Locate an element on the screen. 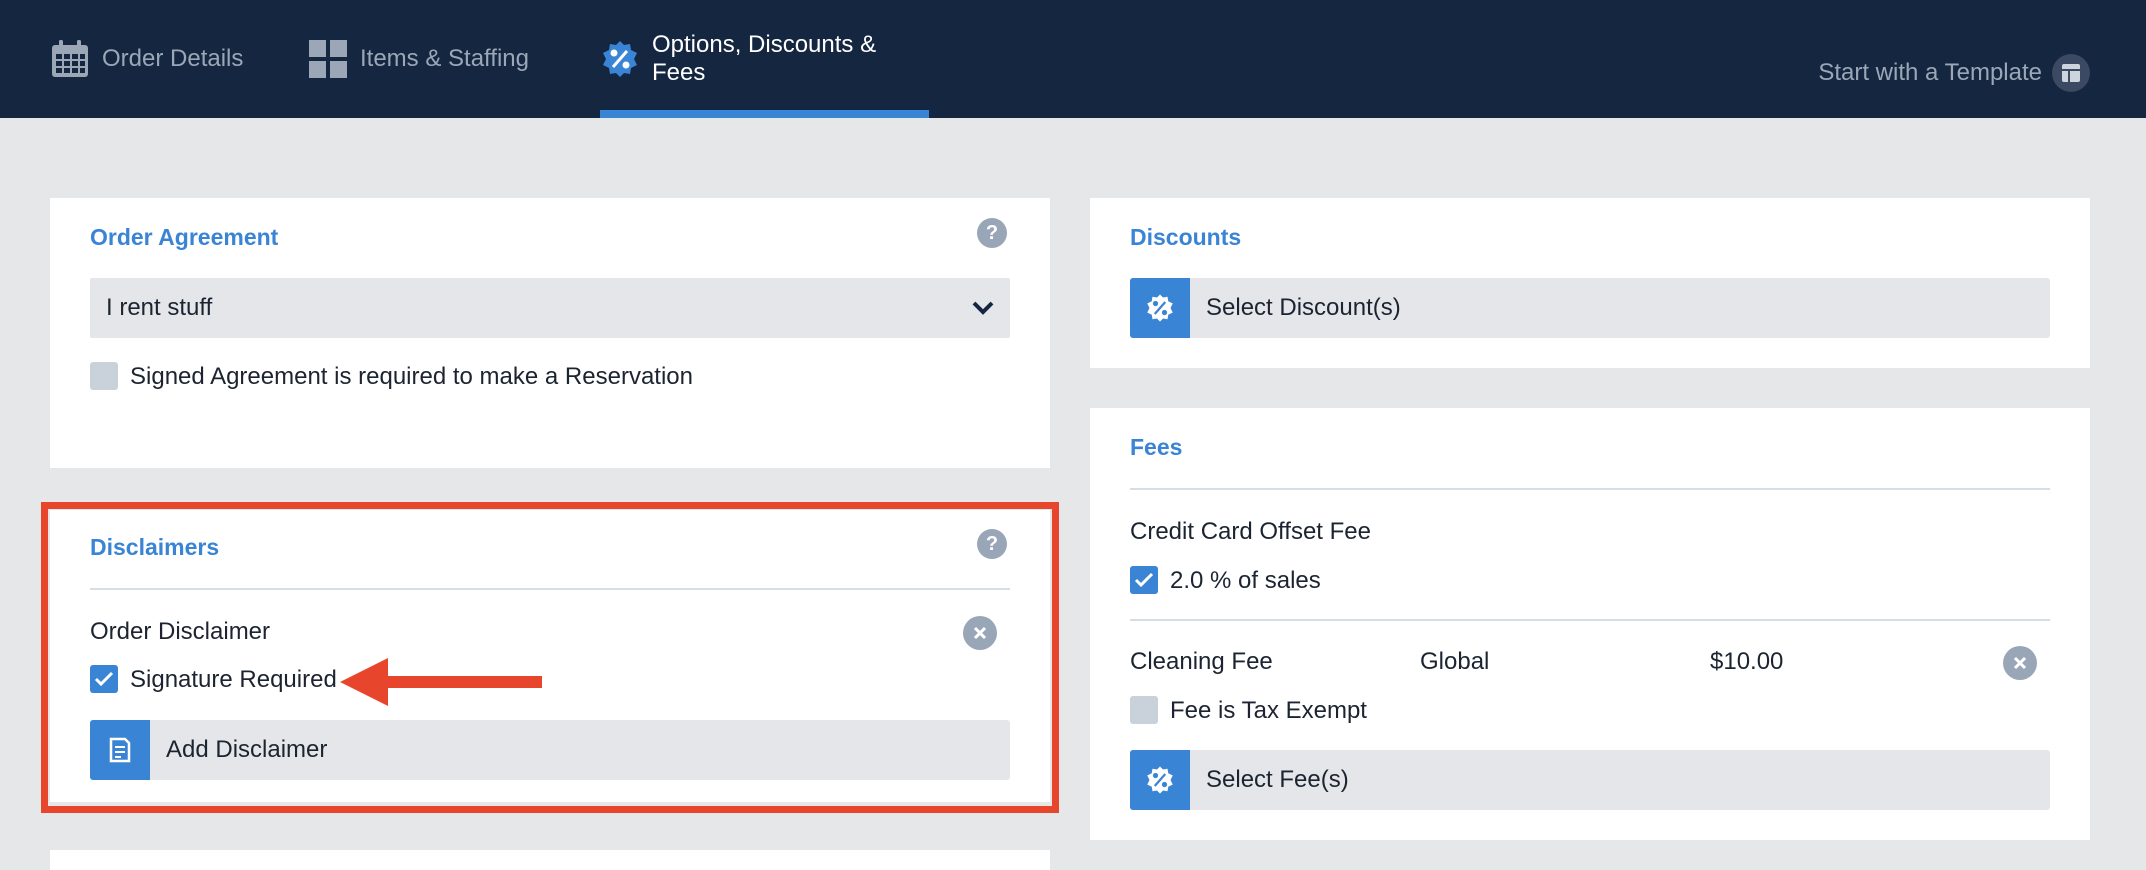 The width and height of the screenshot is (2146, 870). cleaning-fee-name: Cleaning Fee is located at coordinates (1201, 661).